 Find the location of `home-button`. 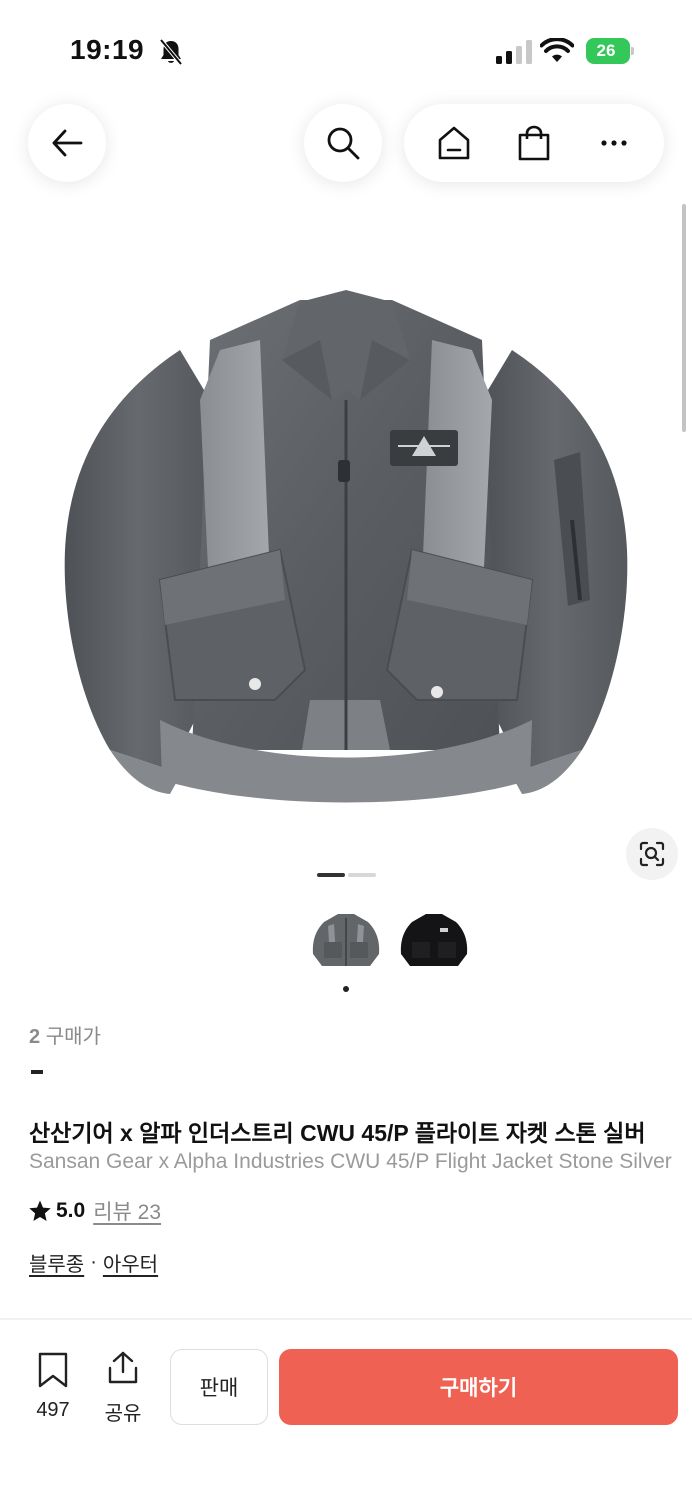

home-button is located at coordinates (454, 143).